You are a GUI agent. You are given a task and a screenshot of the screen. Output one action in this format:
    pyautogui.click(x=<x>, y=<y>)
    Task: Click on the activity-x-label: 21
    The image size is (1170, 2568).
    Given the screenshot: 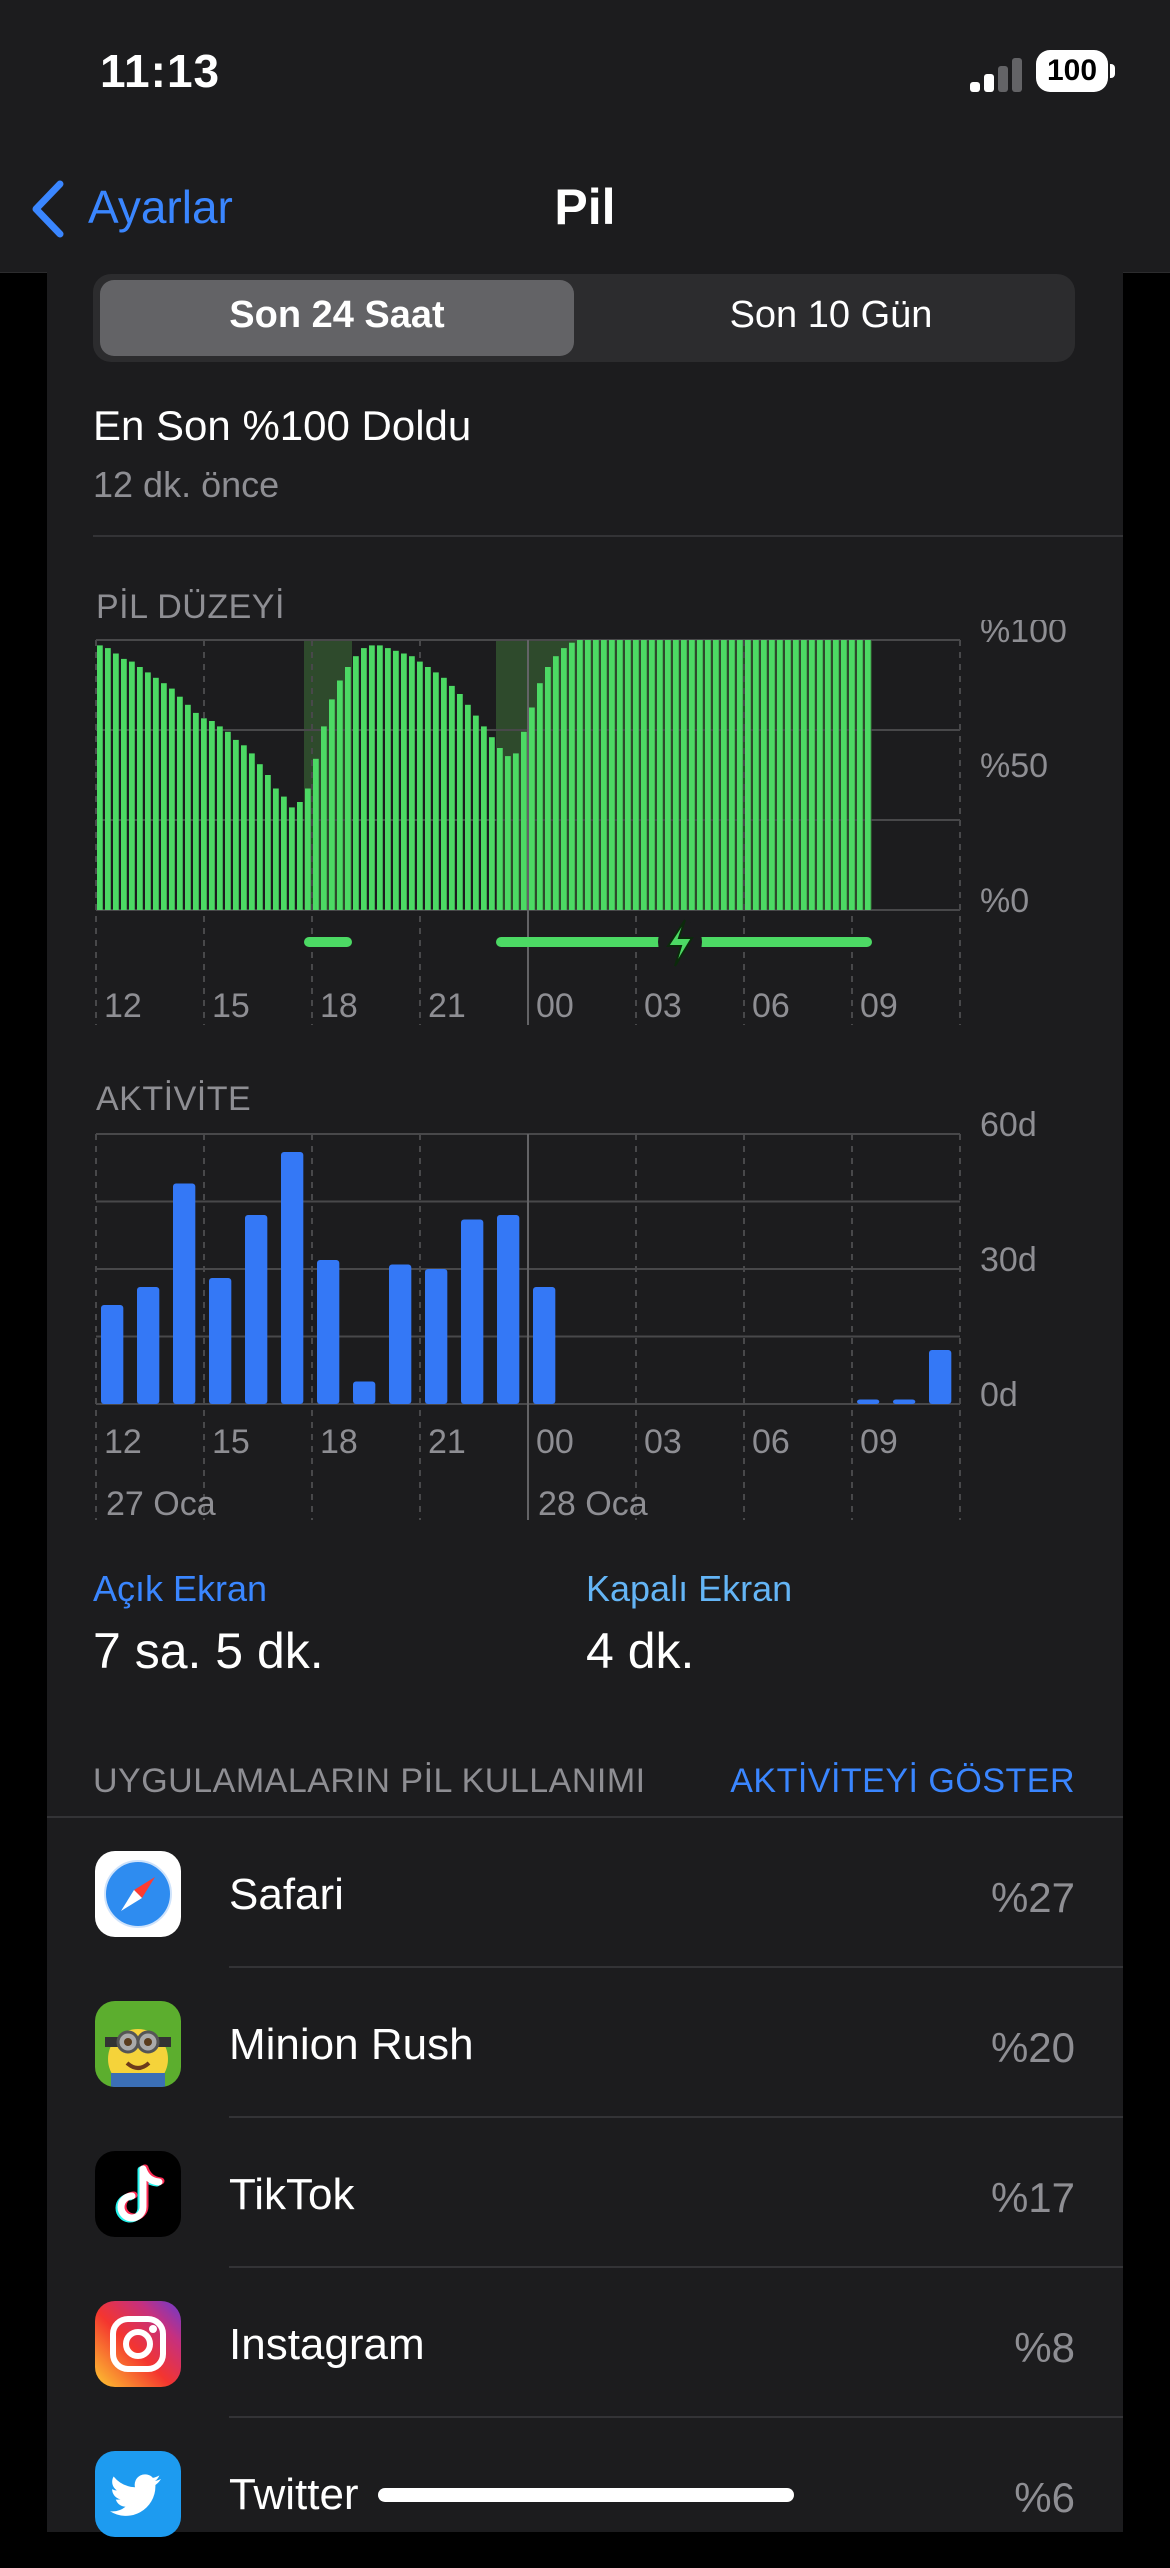 What is the action you would take?
    pyautogui.click(x=447, y=1442)
    